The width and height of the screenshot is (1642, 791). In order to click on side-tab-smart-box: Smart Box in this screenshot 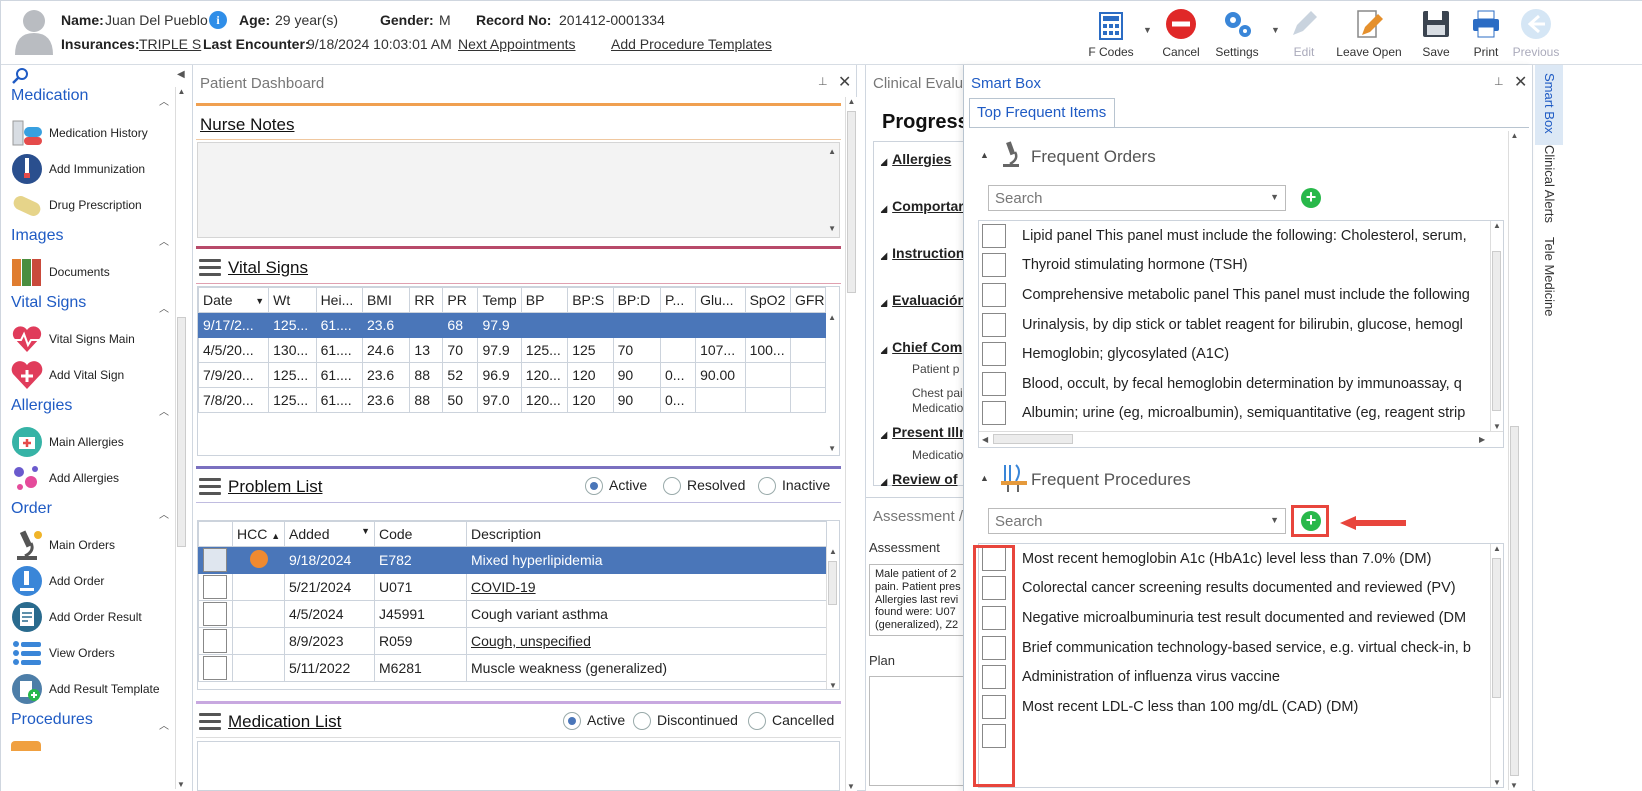, I will do `click(1549, 103)`.